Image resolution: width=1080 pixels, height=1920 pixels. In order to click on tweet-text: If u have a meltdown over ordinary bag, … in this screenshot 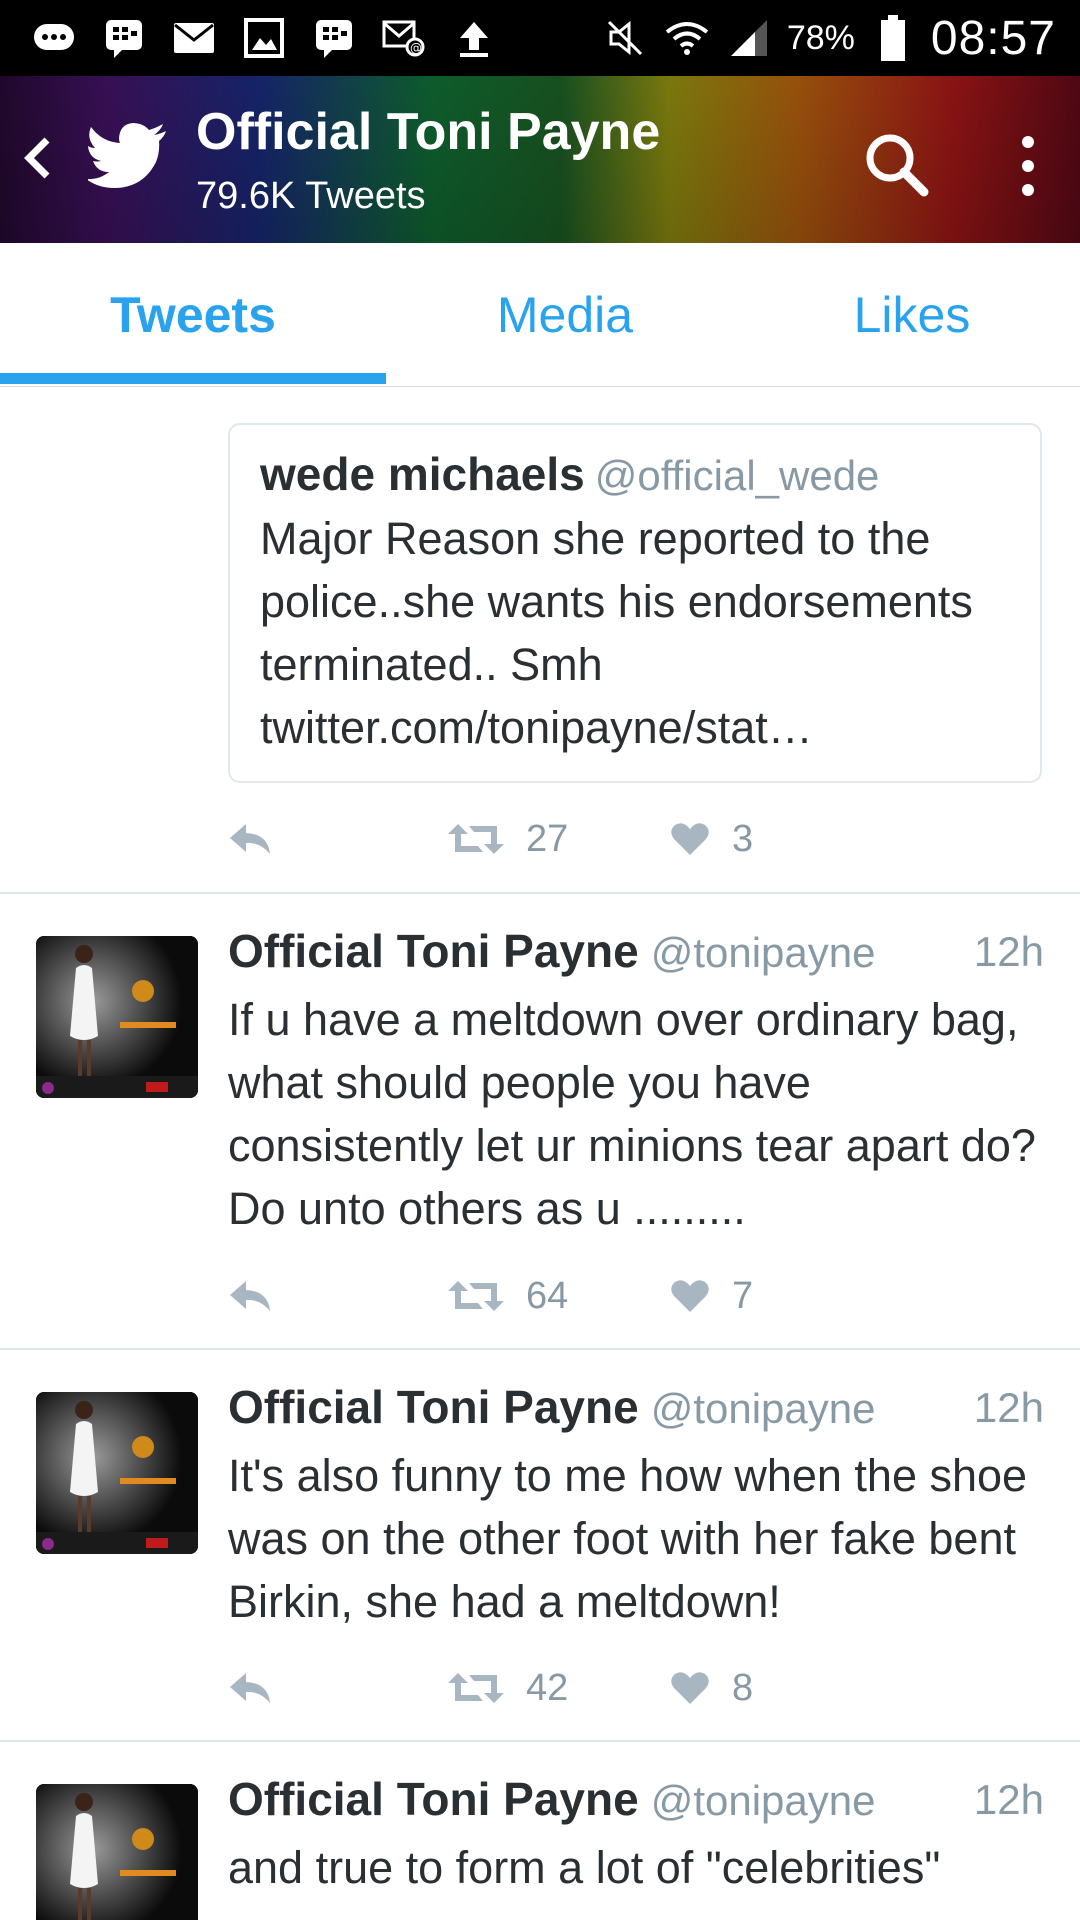, I will do `click(632, 1114)`.